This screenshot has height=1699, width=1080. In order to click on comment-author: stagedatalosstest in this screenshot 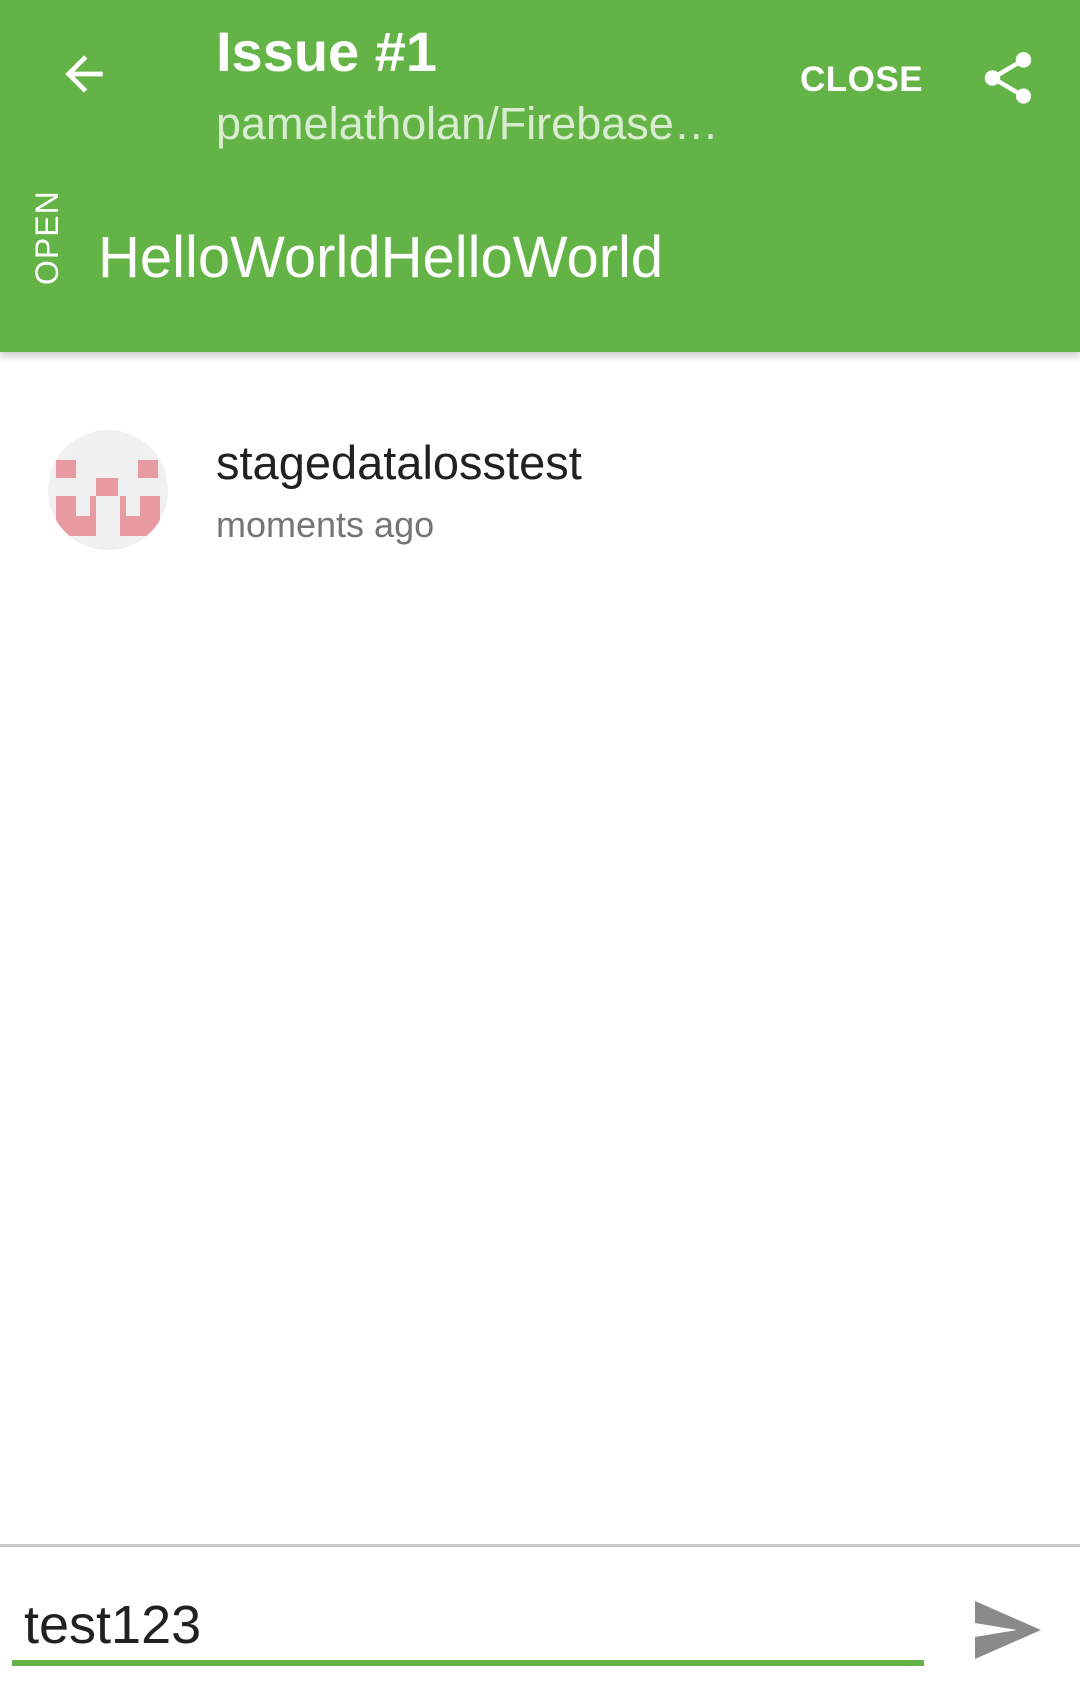, I will do `click(399, 463)`.